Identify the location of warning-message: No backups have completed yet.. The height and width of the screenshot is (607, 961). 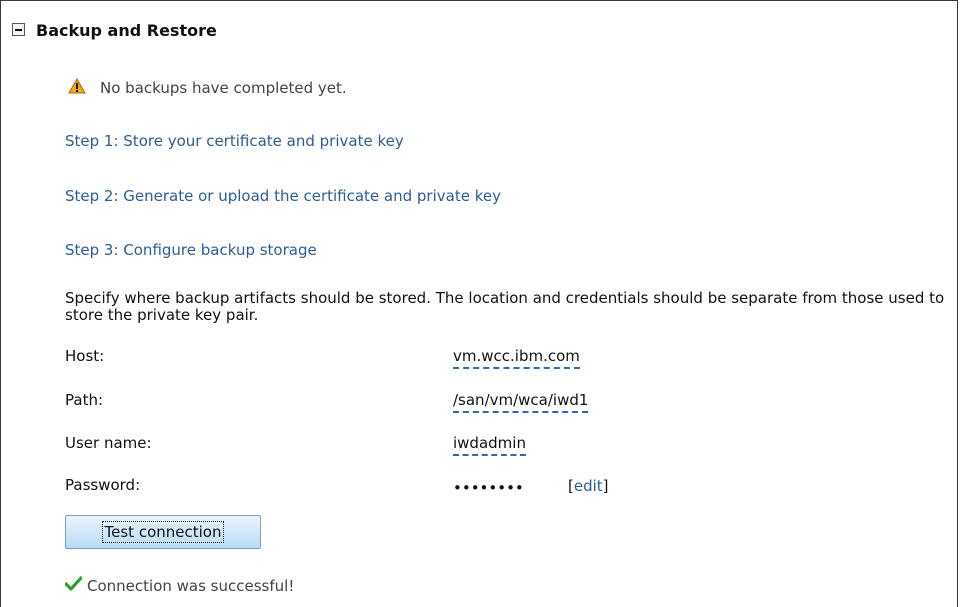
(223, 88).